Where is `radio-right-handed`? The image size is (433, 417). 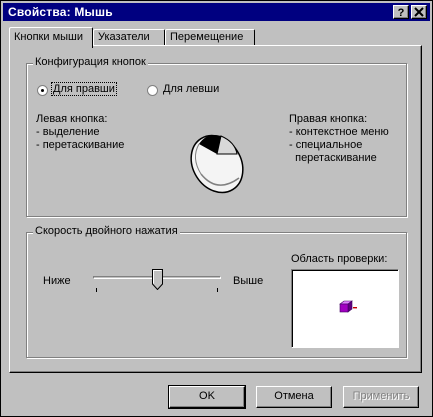 radio-right-handed is located at coordinates (42, 90).